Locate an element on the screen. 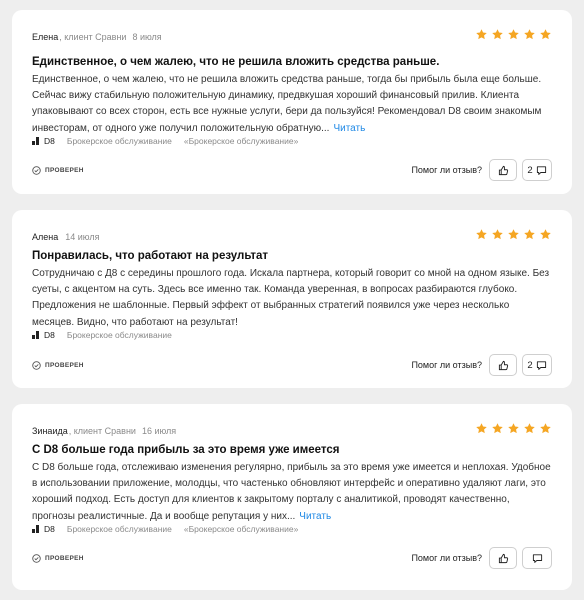 This screenshot has width=584, height=600. review-meta: D8 Брокерское обслуживание is located at coordinates (292, 335).